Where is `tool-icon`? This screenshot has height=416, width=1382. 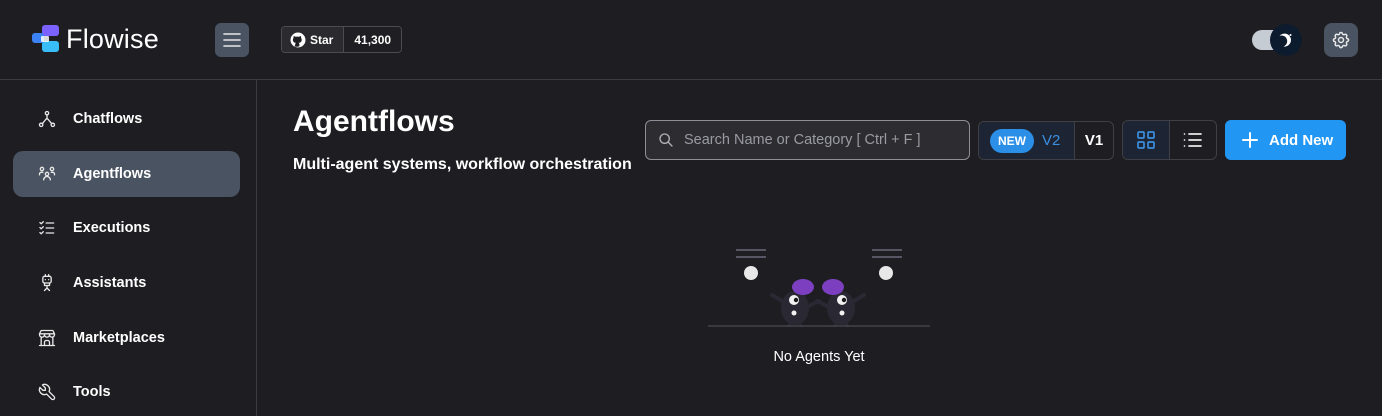
tool-icon is located at coordinates (47, 392).